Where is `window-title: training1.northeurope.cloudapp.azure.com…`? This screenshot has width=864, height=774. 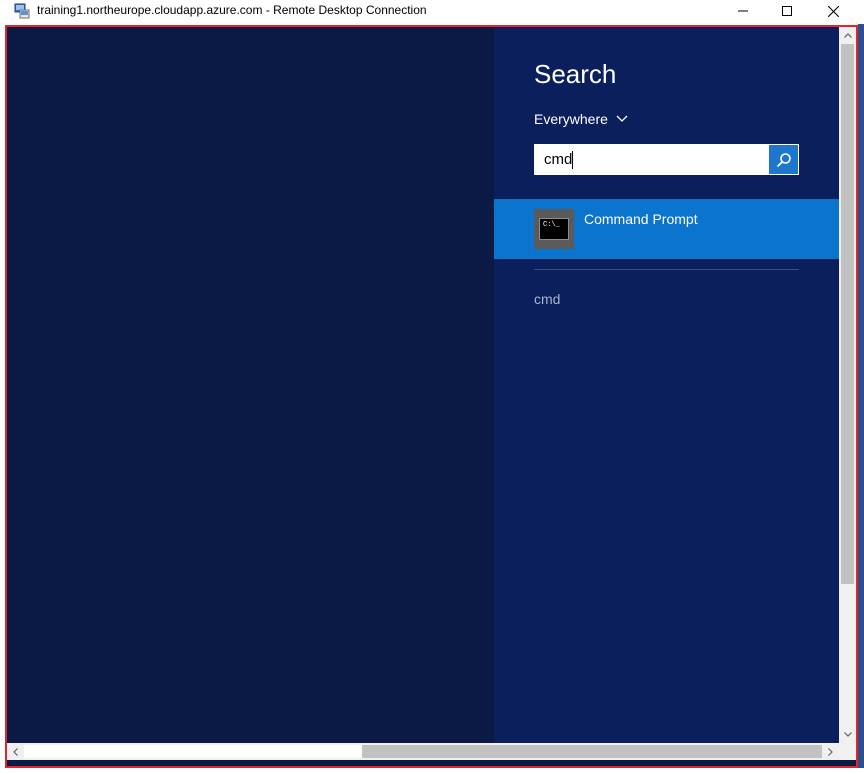 window-title: training1.northeurope.cloudapp.azure.com… is located at coordinates (232, 10).